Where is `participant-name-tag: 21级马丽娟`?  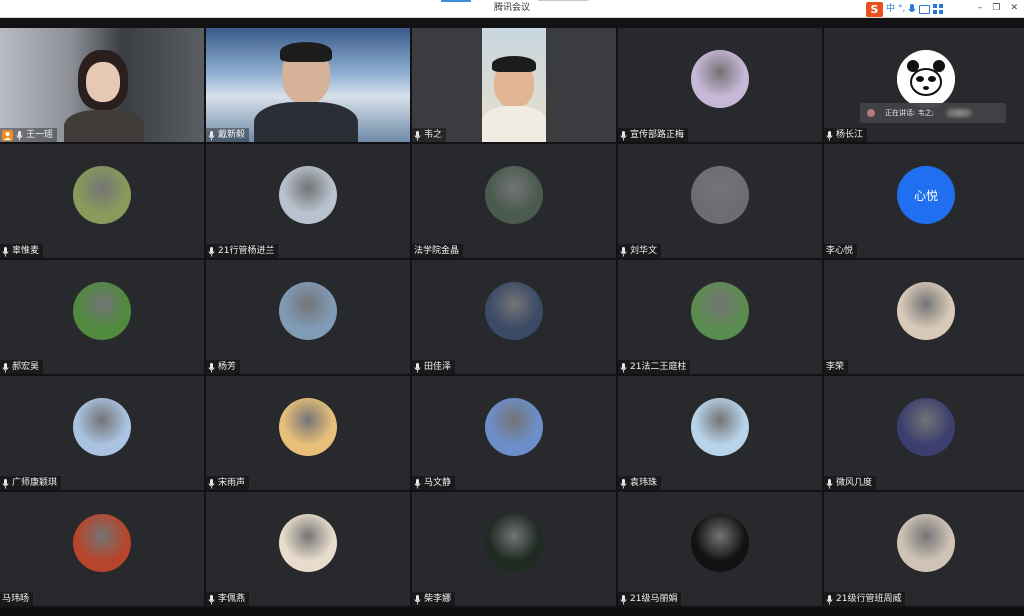
participant-name-tag: 21级马丽娟 is located at coordinates (650, 599).